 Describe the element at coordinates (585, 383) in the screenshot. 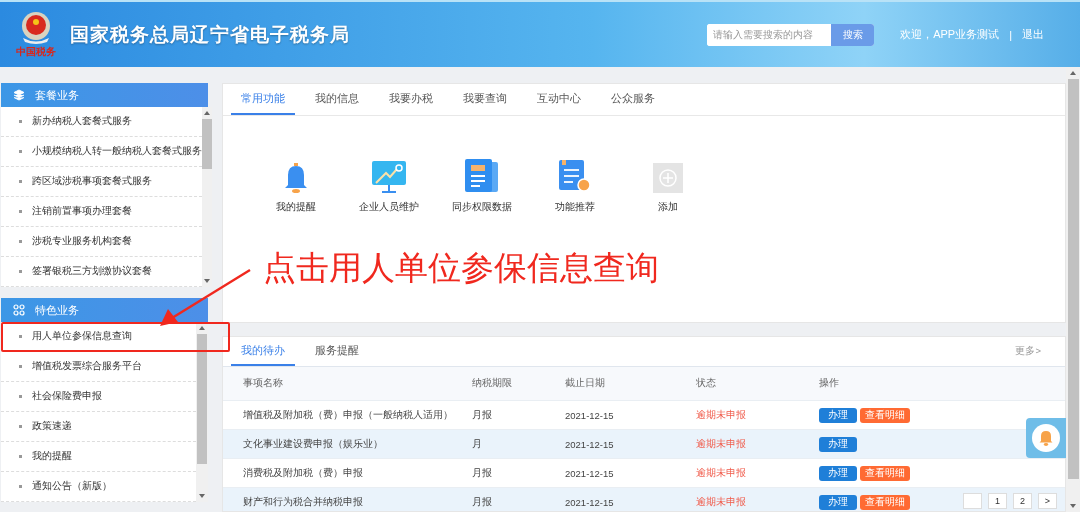

I see `column-header: 截止日期` at that location.